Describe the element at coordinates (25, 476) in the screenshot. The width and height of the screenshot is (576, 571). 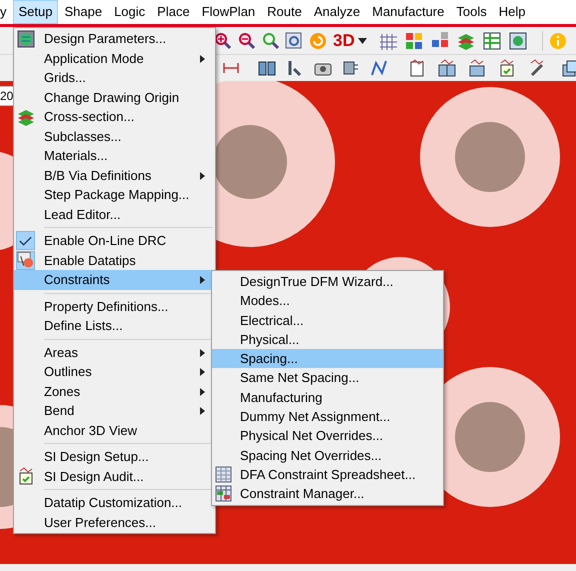
I see `audit-icon` at that location.